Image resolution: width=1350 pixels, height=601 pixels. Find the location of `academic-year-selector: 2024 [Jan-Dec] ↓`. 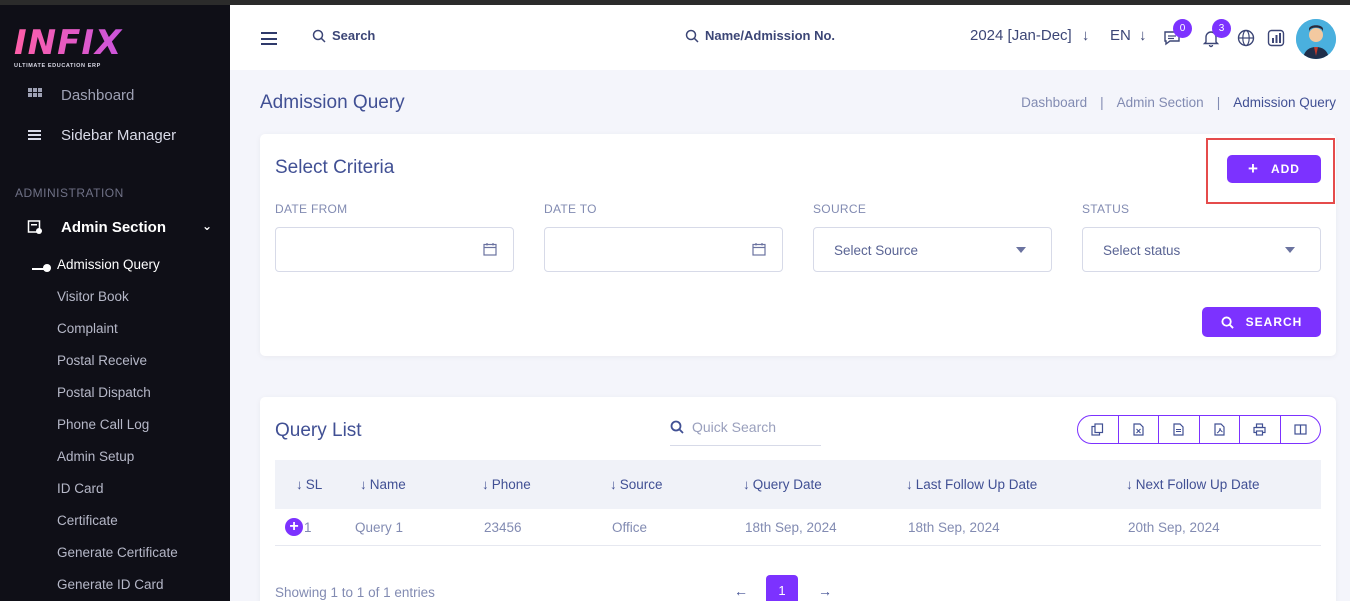

academic-year-selector: 2024 [Jan-Dec] ↓ is located at coordinates (1029, 35).